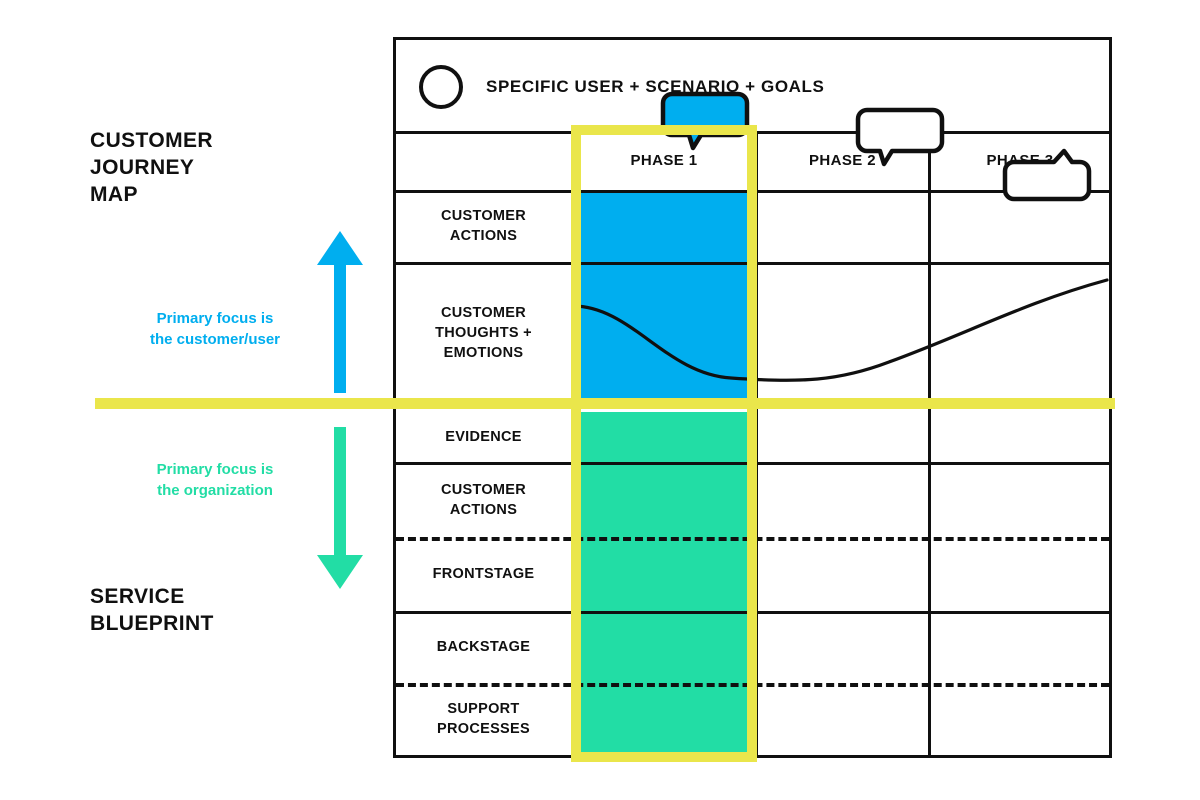 The image size is (1200, 800). I want to click on arrow-down-icon, so click(340, 508).